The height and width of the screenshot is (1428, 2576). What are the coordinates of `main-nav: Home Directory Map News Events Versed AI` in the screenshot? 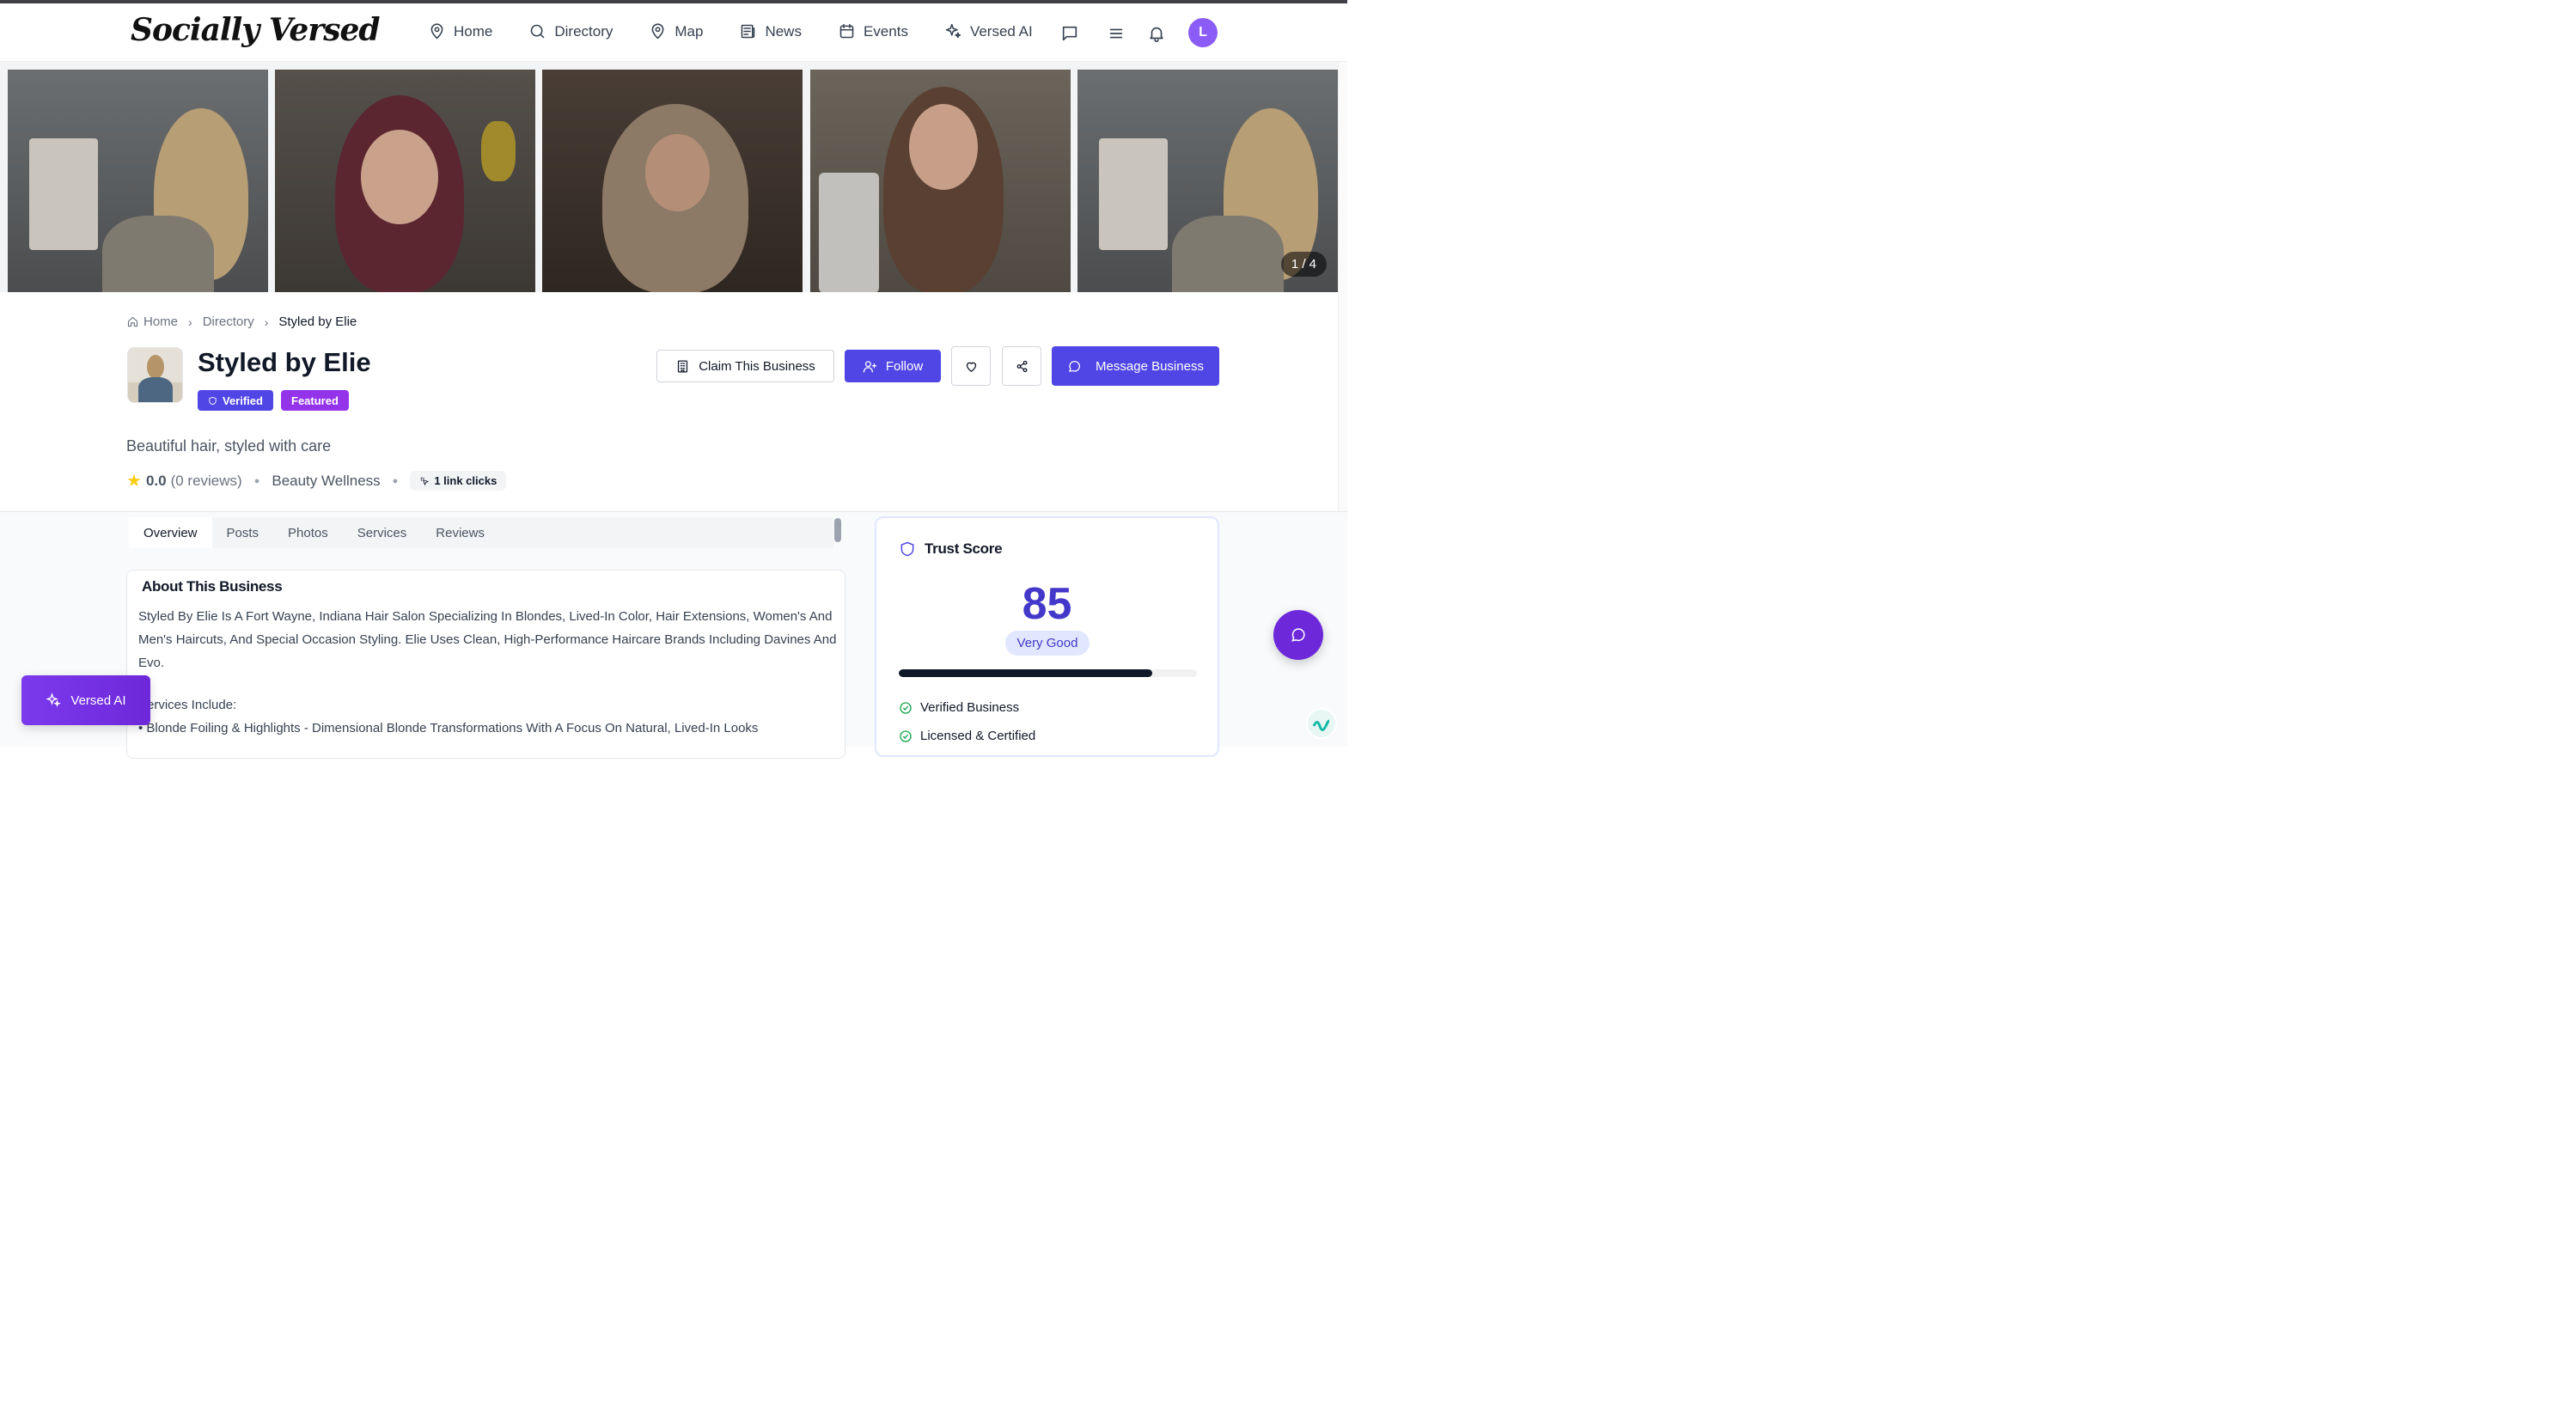 It's located at (748, 31).